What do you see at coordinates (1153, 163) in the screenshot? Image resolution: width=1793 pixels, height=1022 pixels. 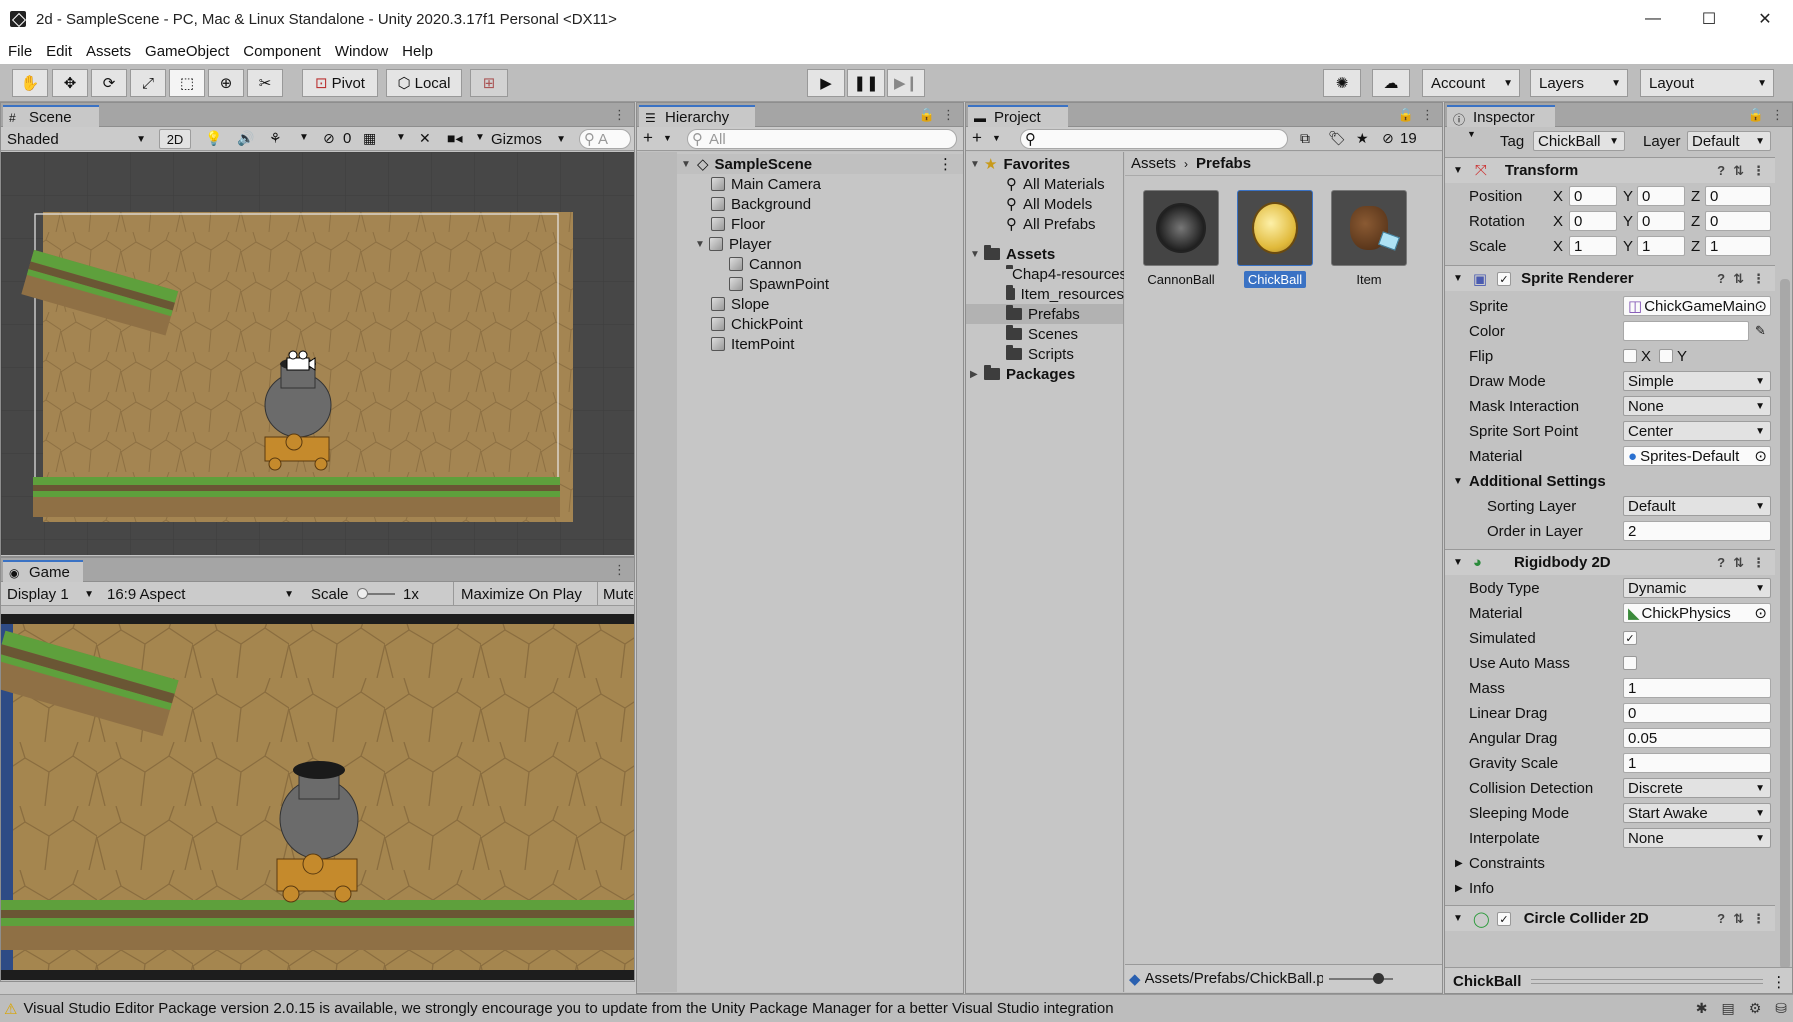 I see `breadcrumb-assets: Assets` at bounding box center [1153, 163].